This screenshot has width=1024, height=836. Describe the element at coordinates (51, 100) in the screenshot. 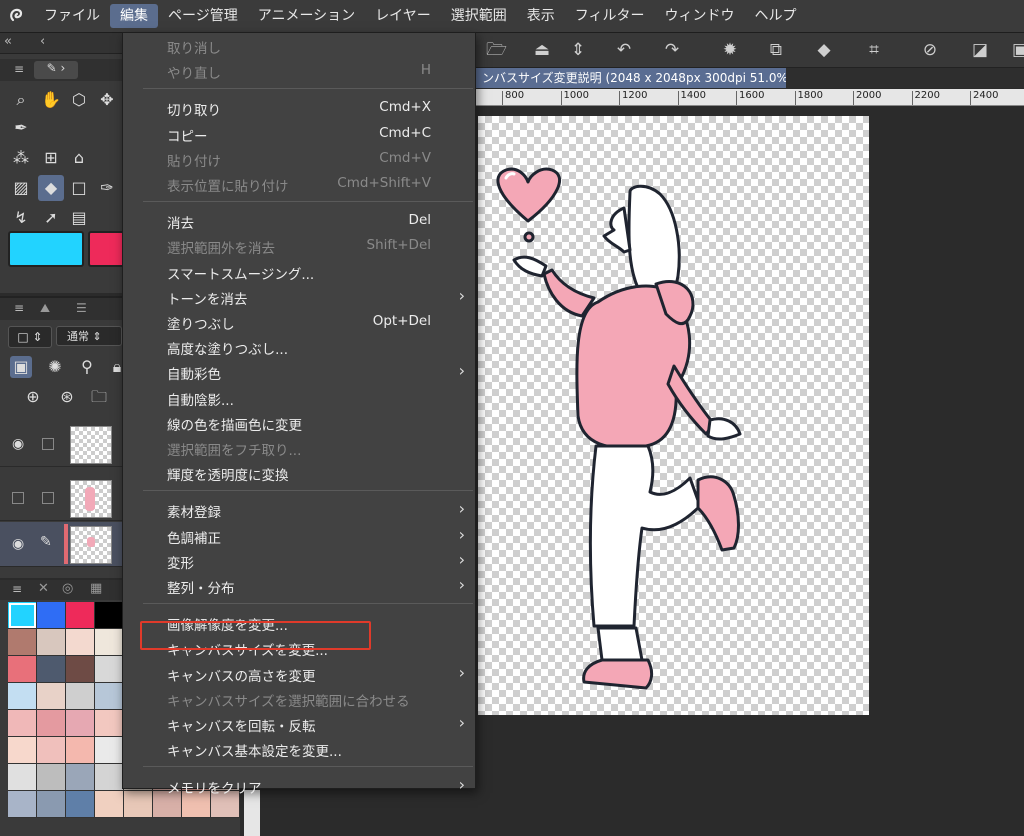

I see `hand-tool-icon: ✋` at that location.